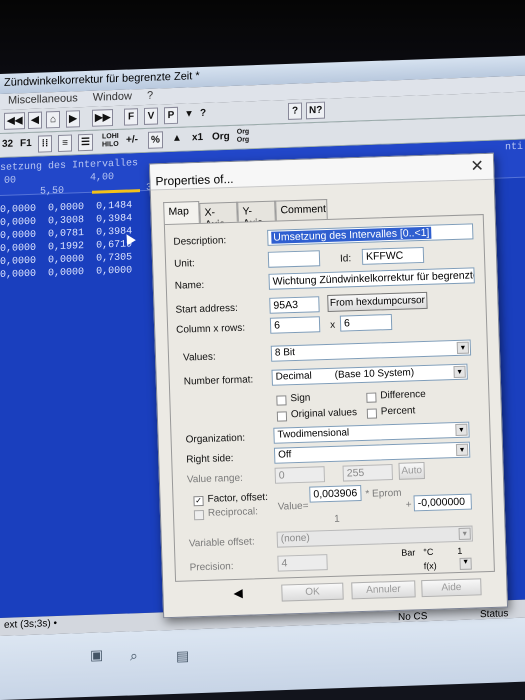 This screenshot has height=700, width=525. What do you see at coordinates (198, 501) in the screenshot?
I see `factor-offset-checkbox: ✓` at bounding box center [198, 501].